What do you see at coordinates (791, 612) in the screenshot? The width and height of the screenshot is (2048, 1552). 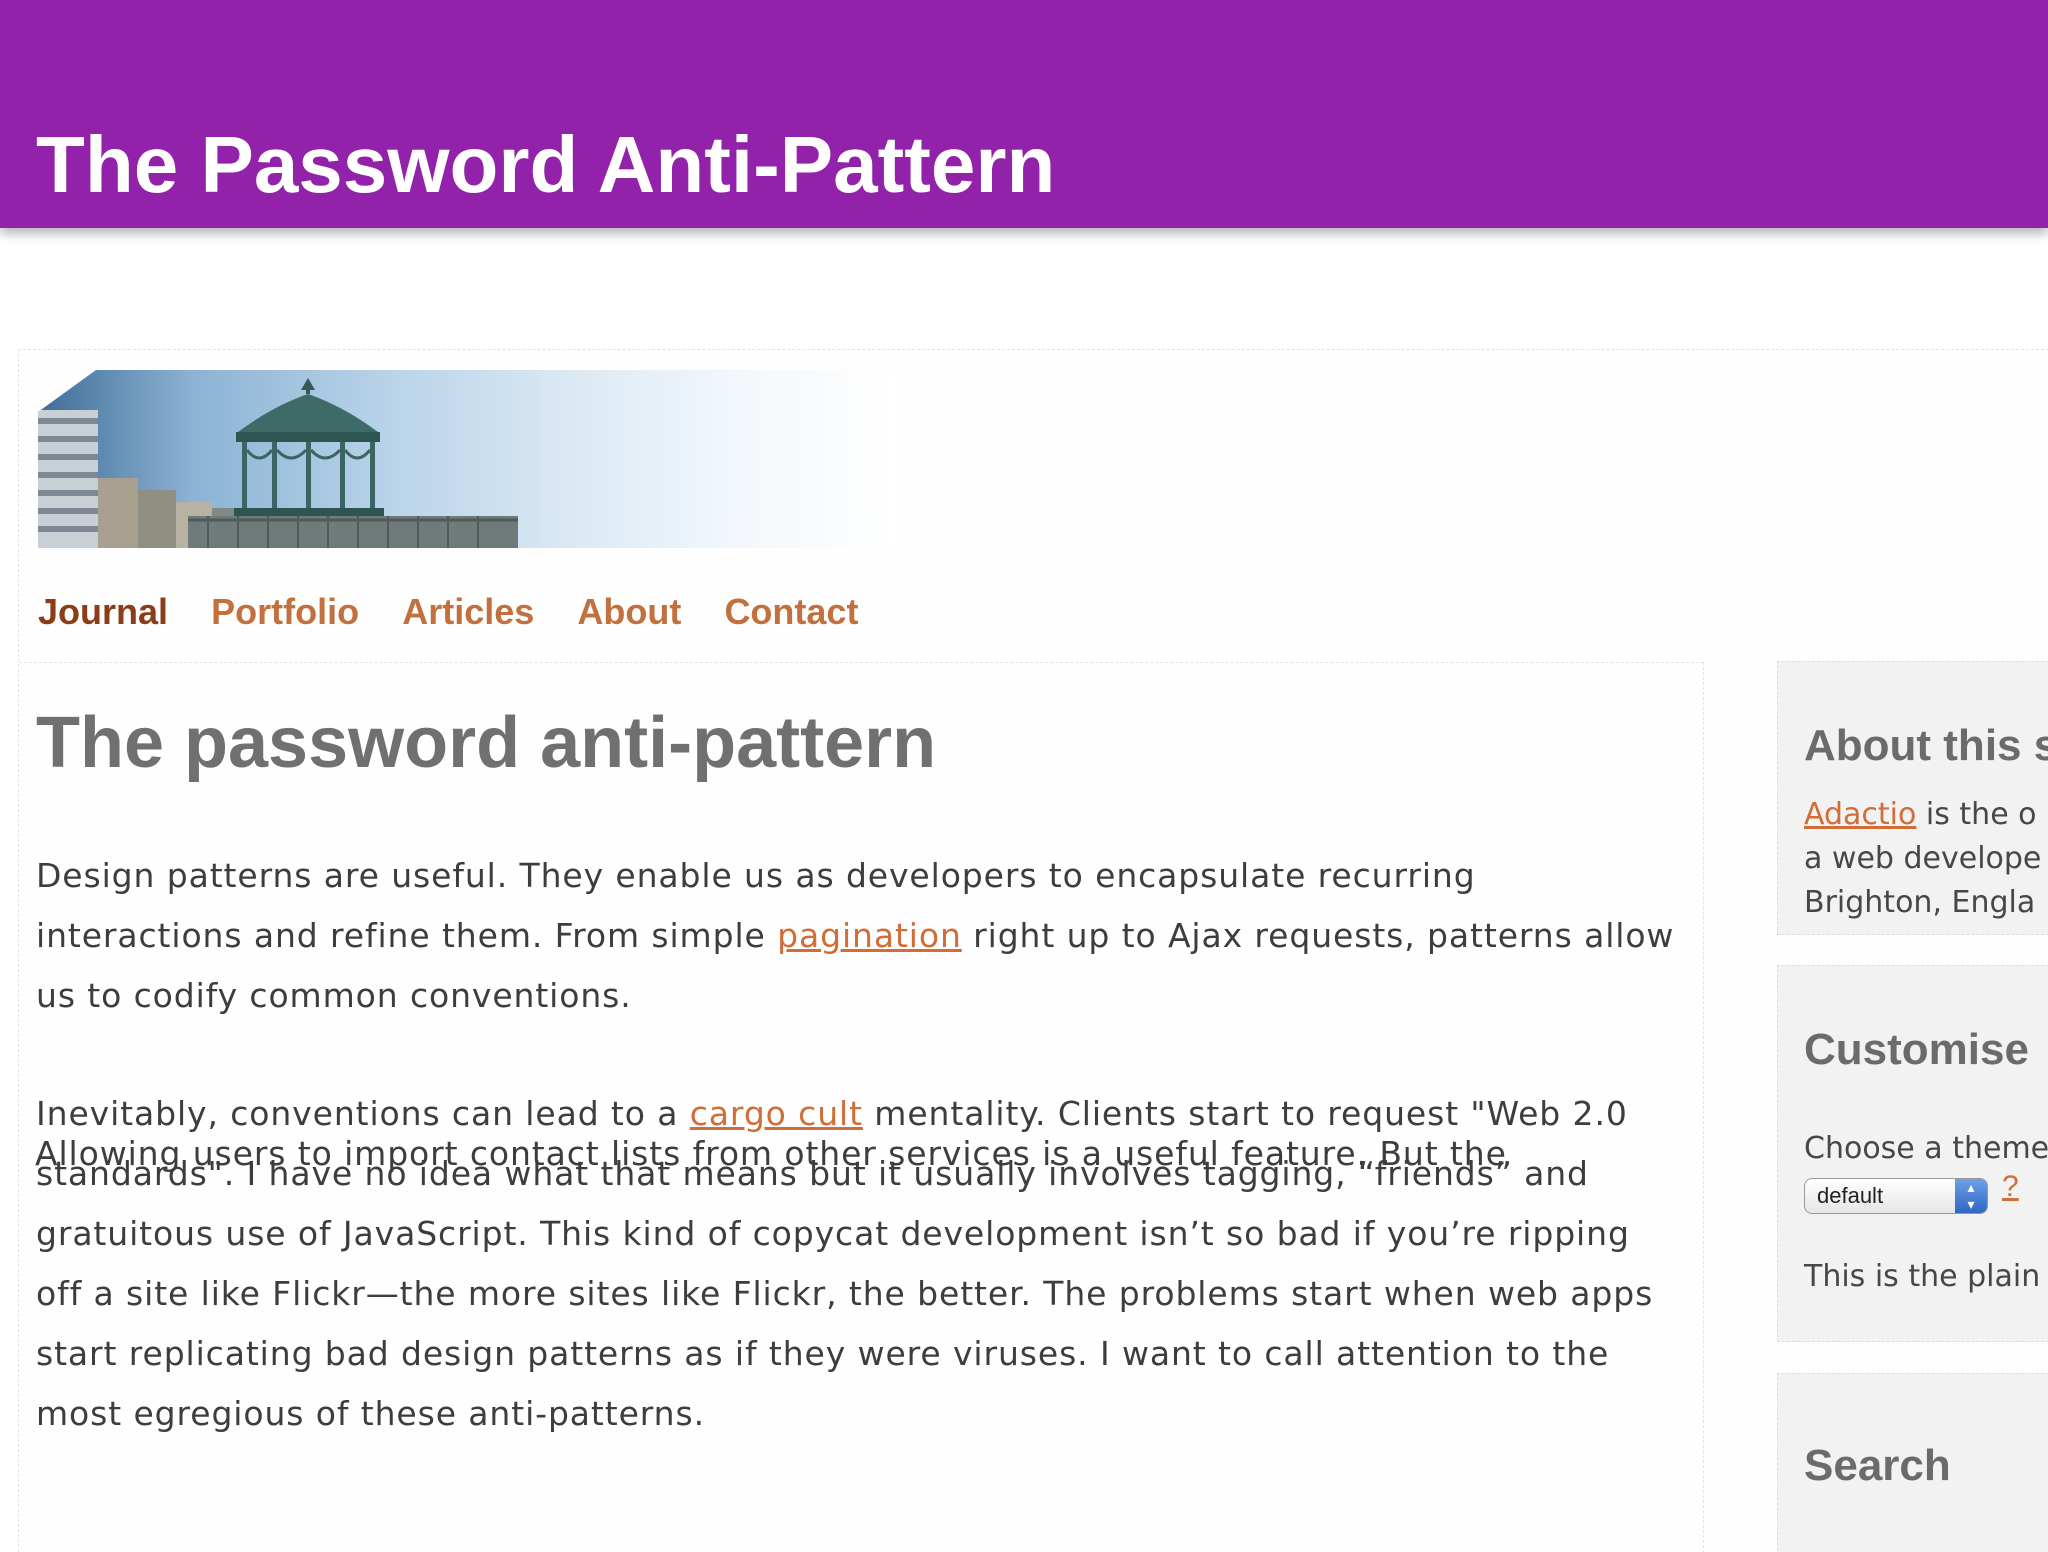 I see `nav-contact: Contact` at bounding box center [791, 612].